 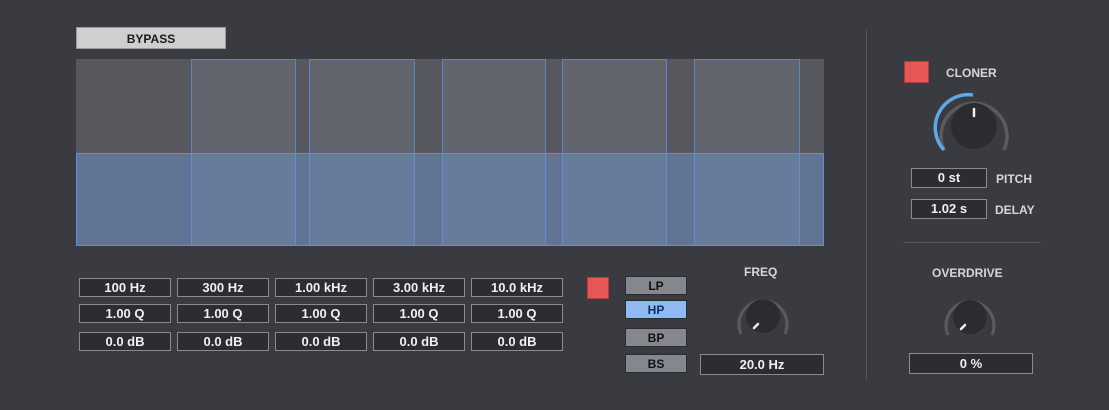 What do you see at coordinates (223, 341) in the screenshot?
I see `band-2-gain-field: 0.0 dB` at bounding box center [223, 341].